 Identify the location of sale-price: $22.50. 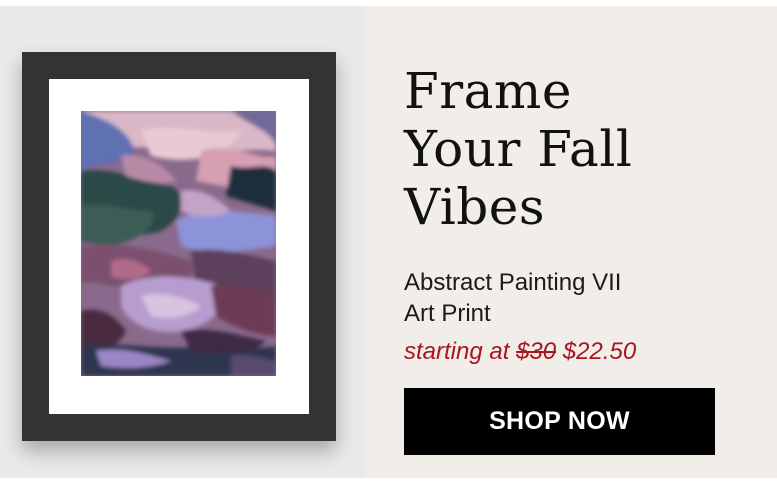
(599, 351).